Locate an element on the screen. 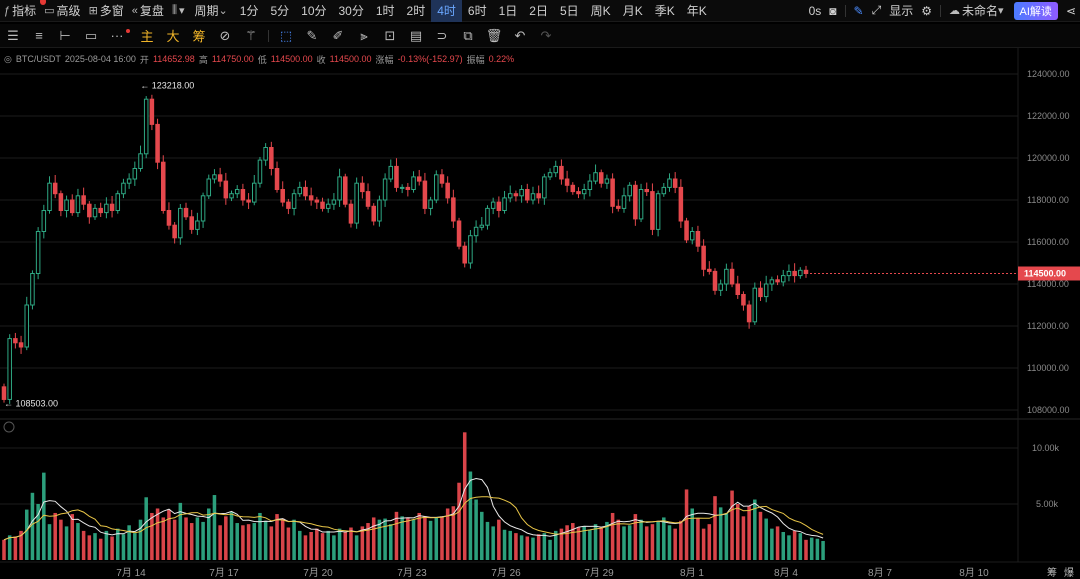 The height and width of the screenshot is (579, 1080). horizontal-line-icon: ⊢ is located at coordinates (65, 36).